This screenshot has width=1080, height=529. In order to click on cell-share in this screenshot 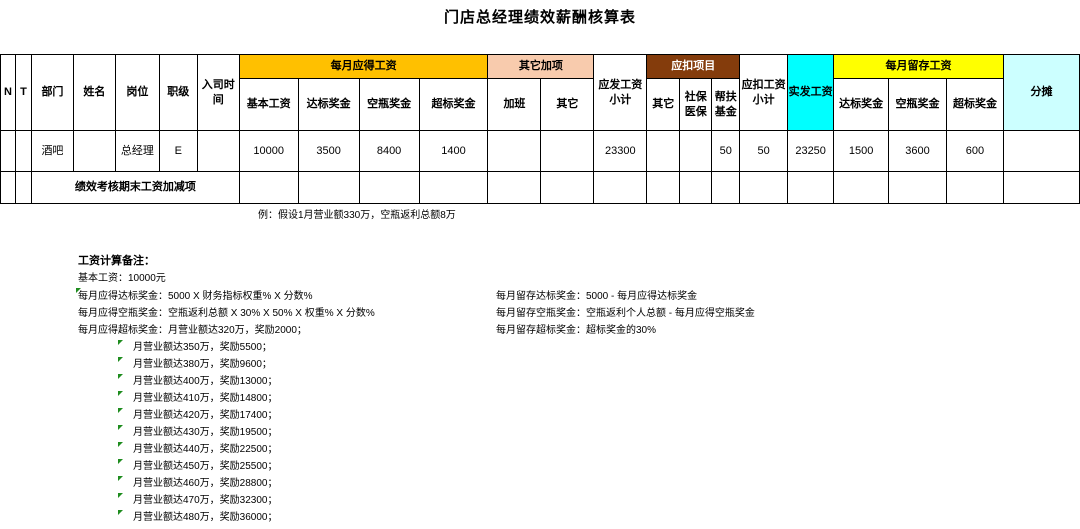, I will do `click(1041, 151)`.